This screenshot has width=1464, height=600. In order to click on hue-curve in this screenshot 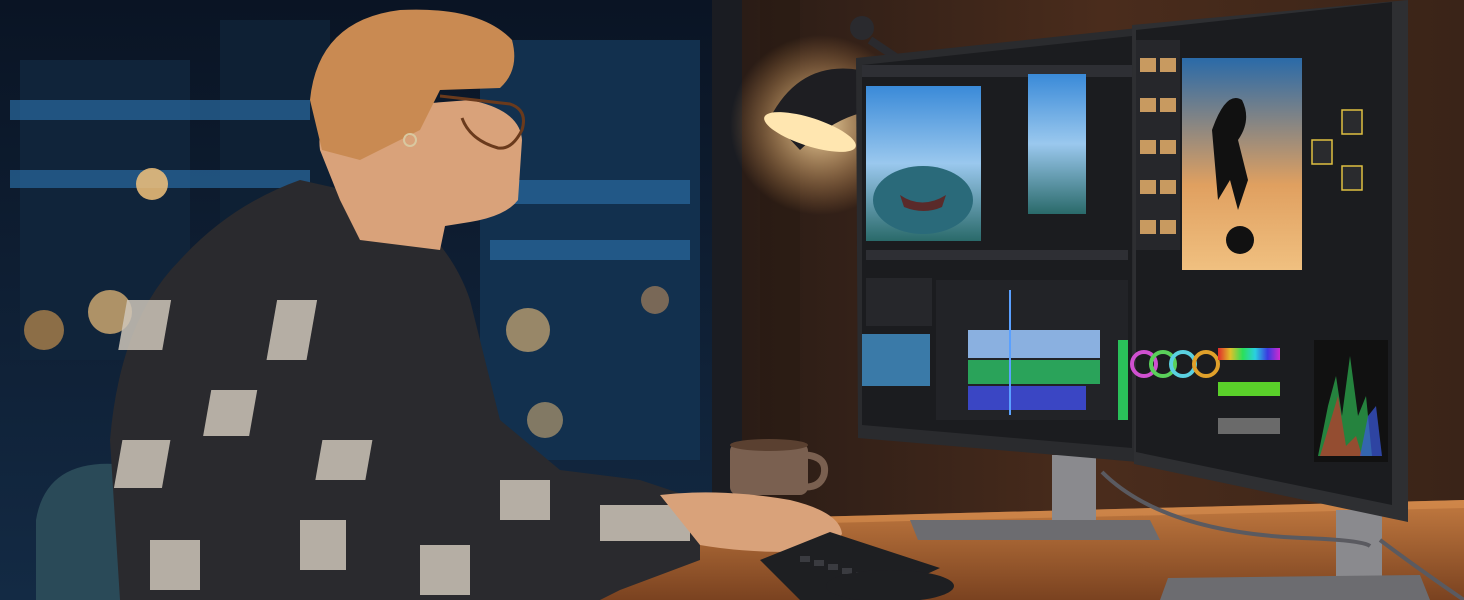, I will do `click(1249, 354)`.